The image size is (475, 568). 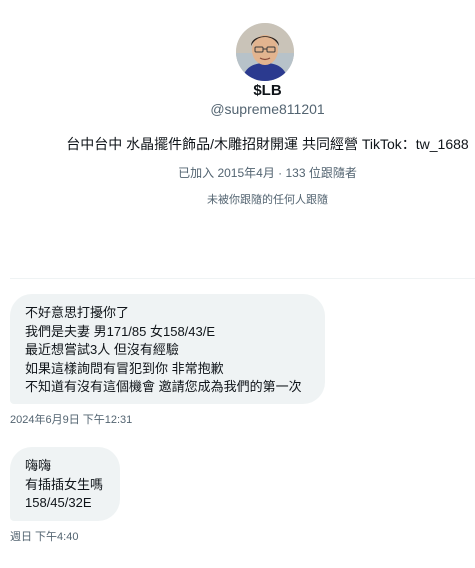 I want to click on message-line: 最近想嘗試3人 但沒有經驗, so click(x=102, y=349).